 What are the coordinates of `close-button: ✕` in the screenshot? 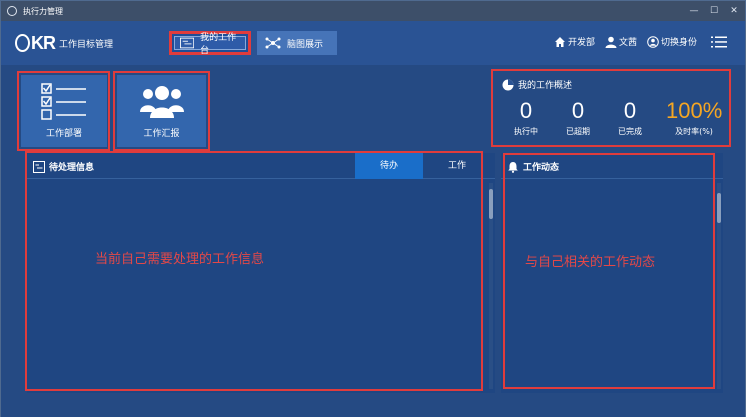 It's located at (734, 11).